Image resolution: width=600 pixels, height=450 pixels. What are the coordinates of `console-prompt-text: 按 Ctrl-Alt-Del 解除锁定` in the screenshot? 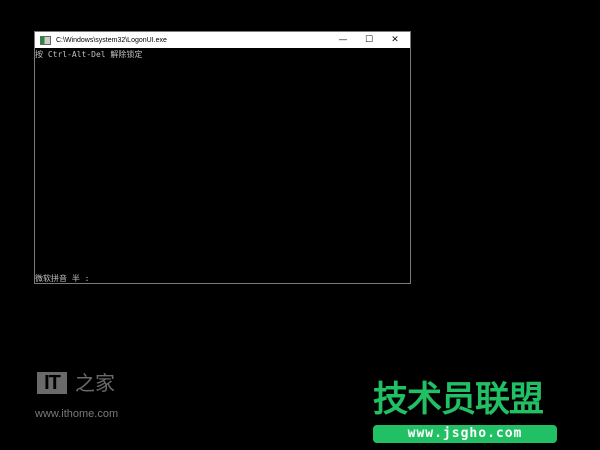 It's located at (89, 54).